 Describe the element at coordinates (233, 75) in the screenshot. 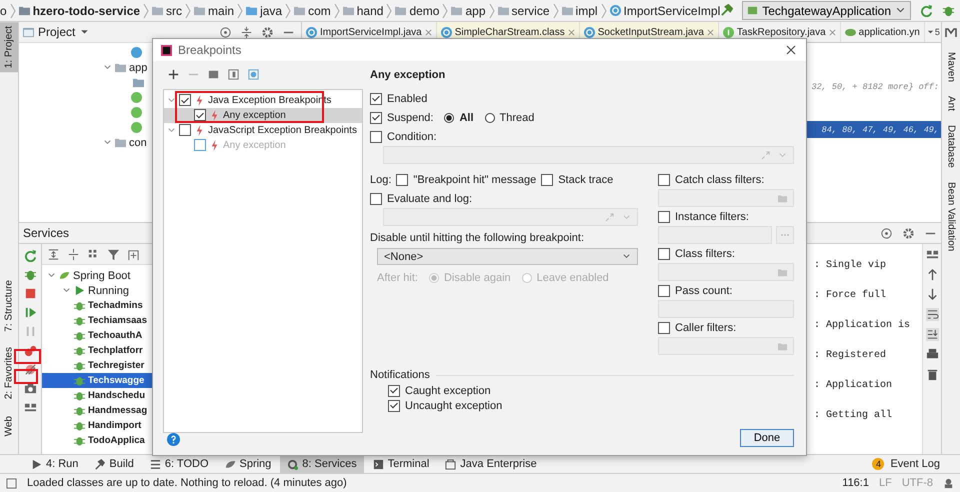

I see `group-by-file-icon` at that location.